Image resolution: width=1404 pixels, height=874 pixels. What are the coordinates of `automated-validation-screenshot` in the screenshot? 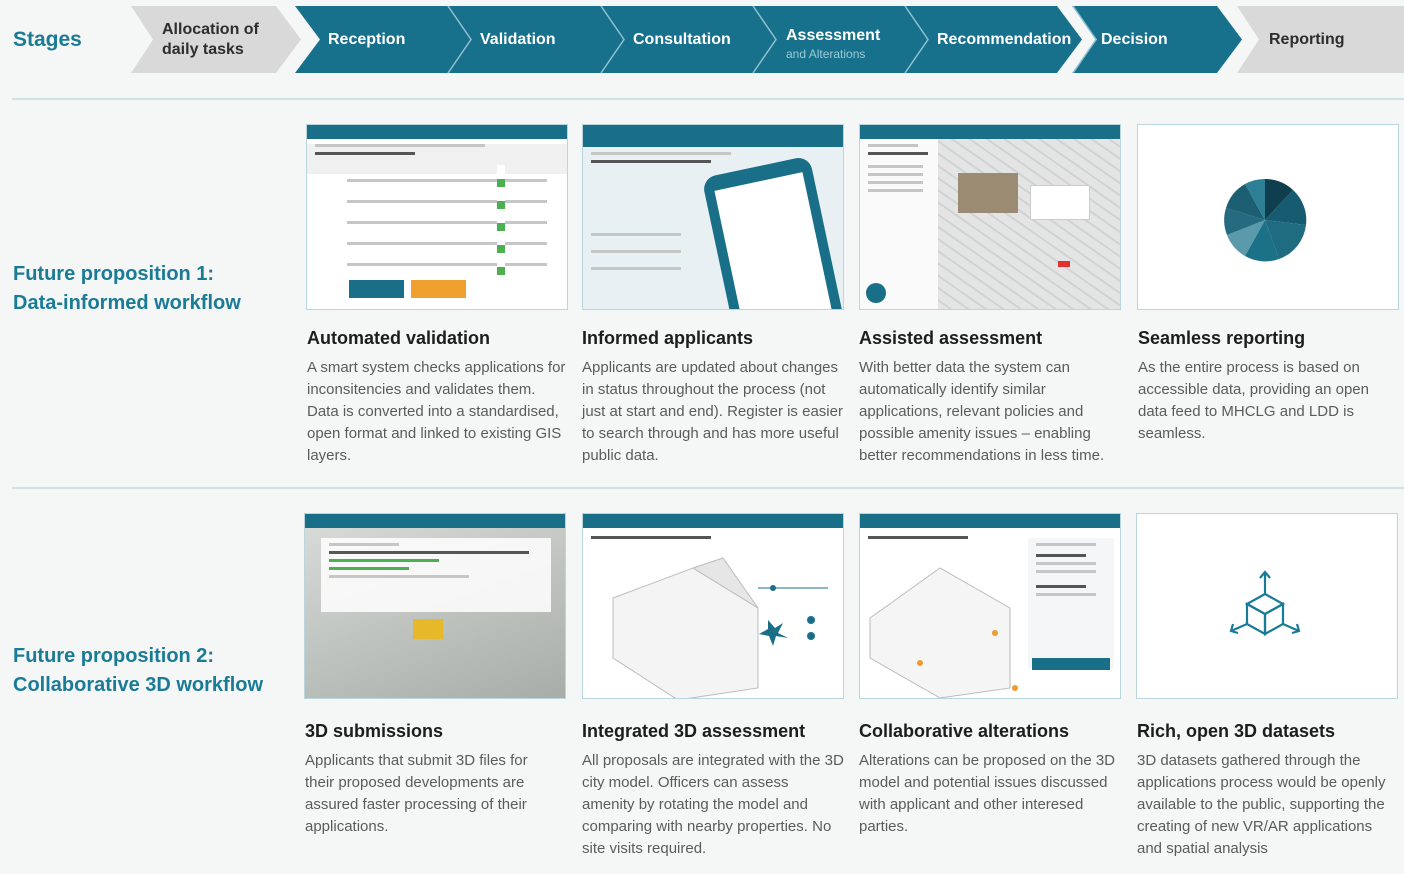 It's located at (437, 217).